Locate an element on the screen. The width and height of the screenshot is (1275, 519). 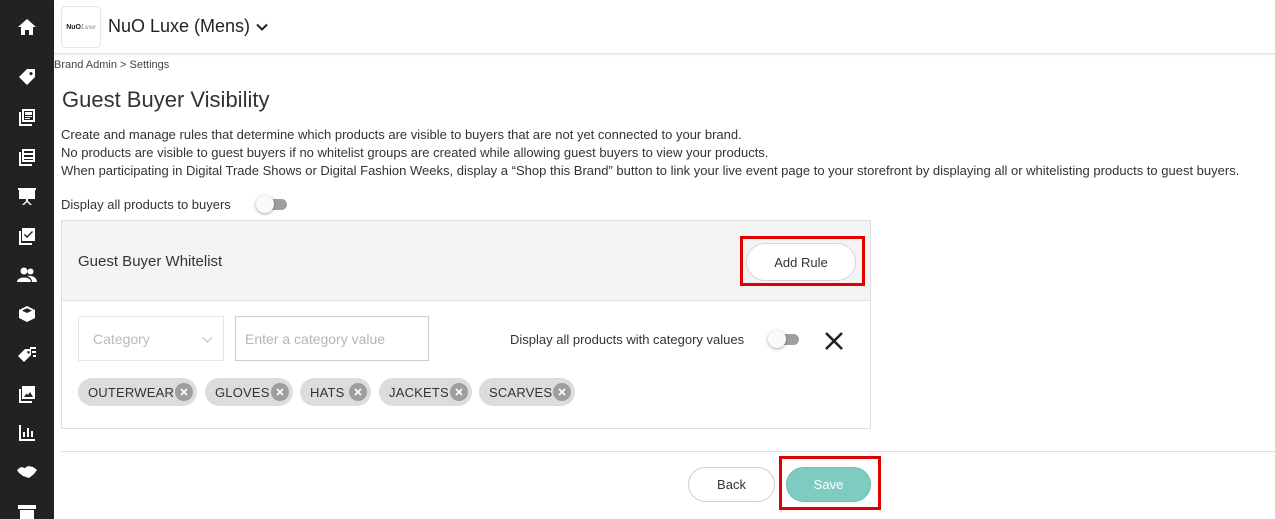
display-all-category-toggle is located at coordinates (784, 339).